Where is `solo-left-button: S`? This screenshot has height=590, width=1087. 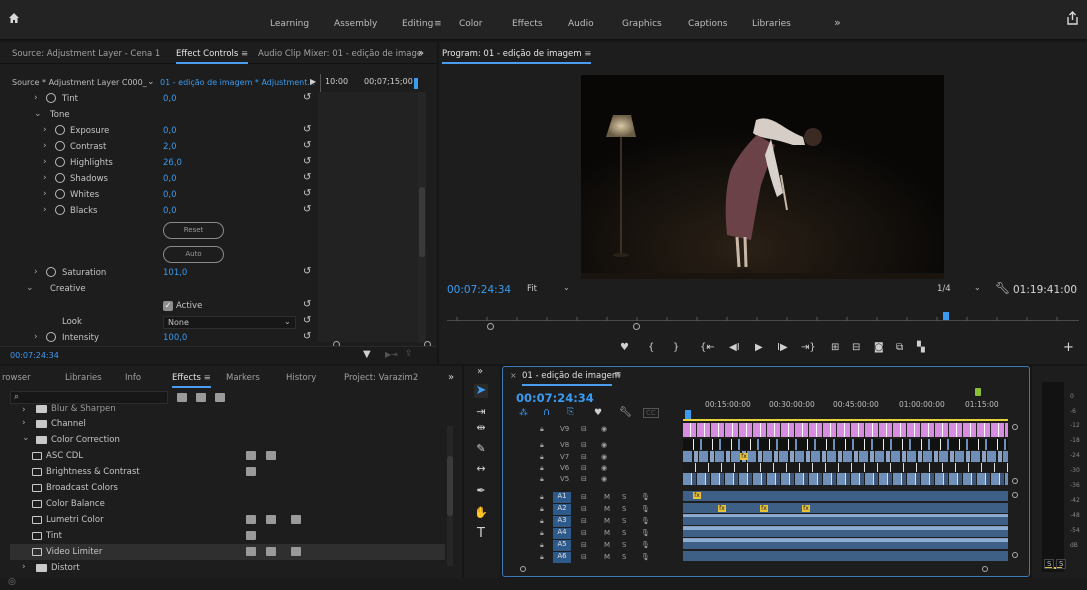
solo-left-button: S is located at coordinates (1049, 564).